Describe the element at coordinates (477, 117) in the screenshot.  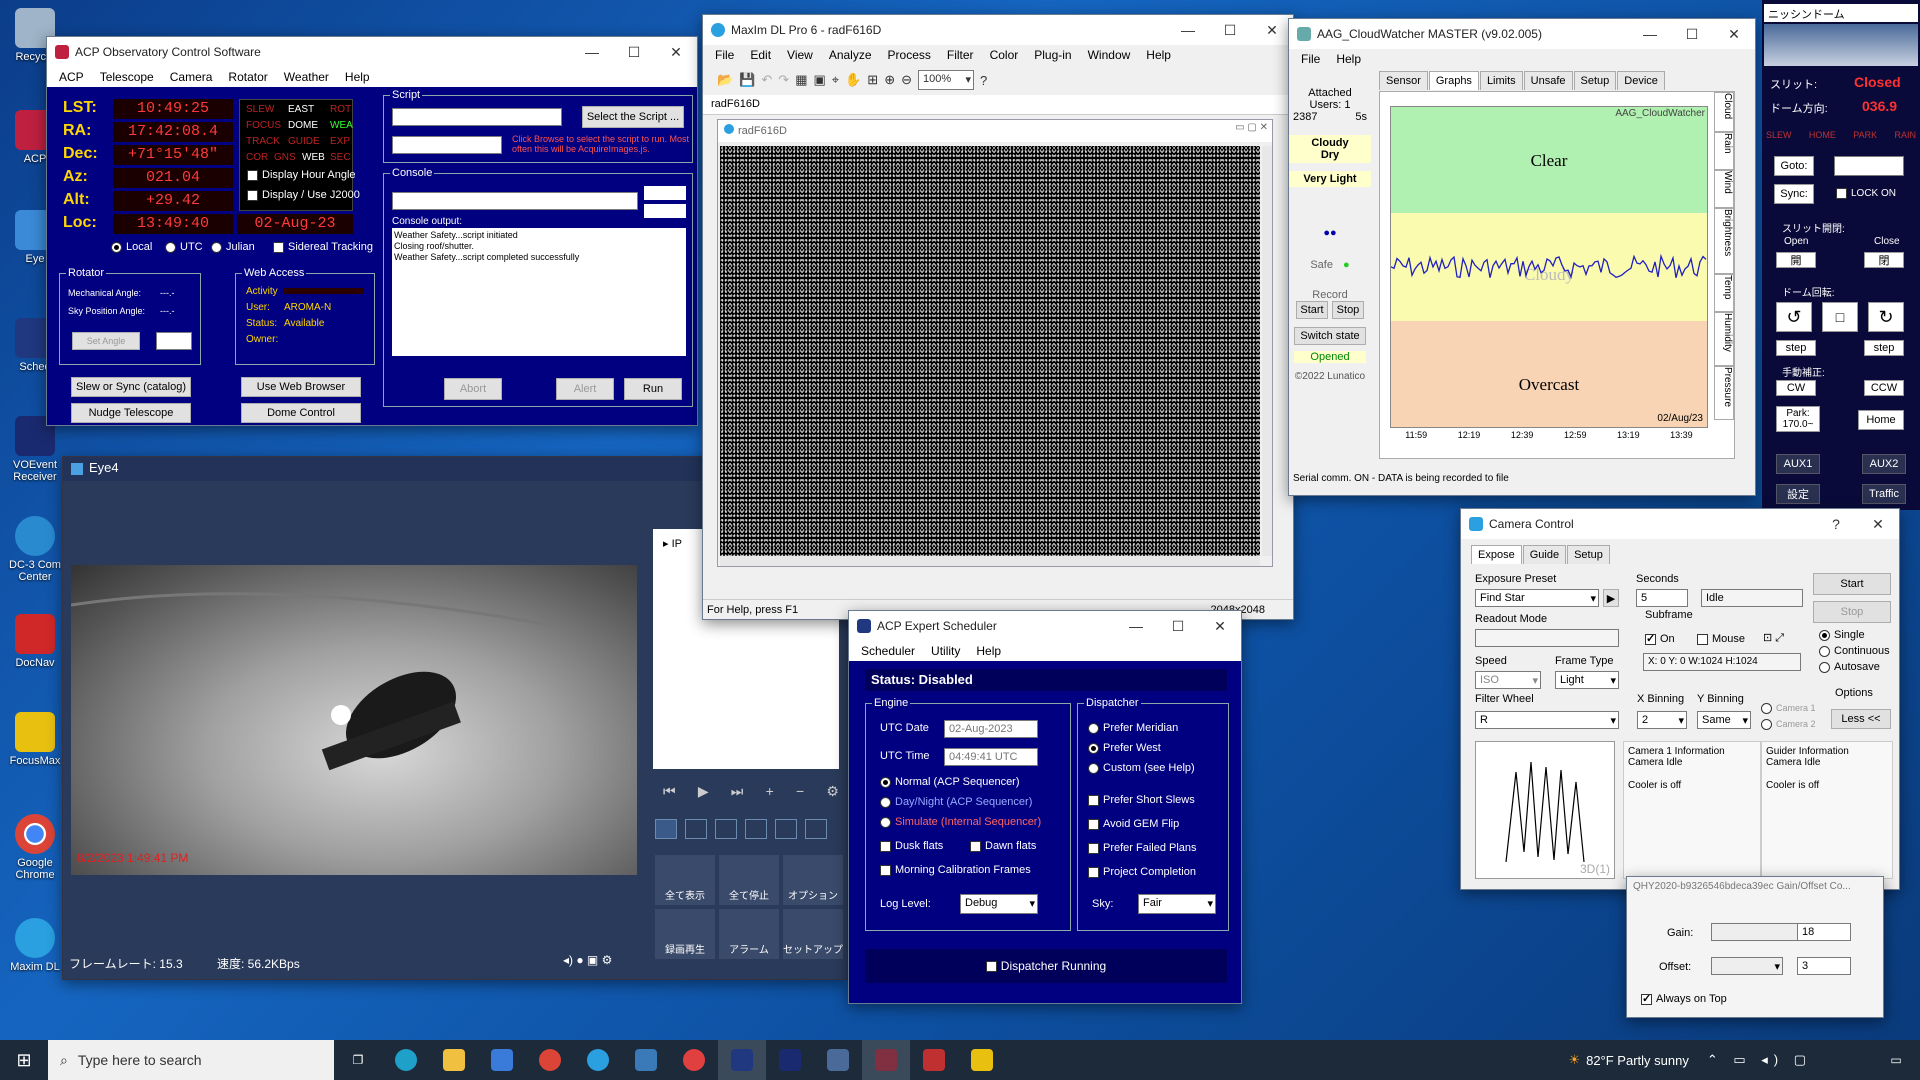
I see `script-file-input: ACP-Weather.vbs` at that location.